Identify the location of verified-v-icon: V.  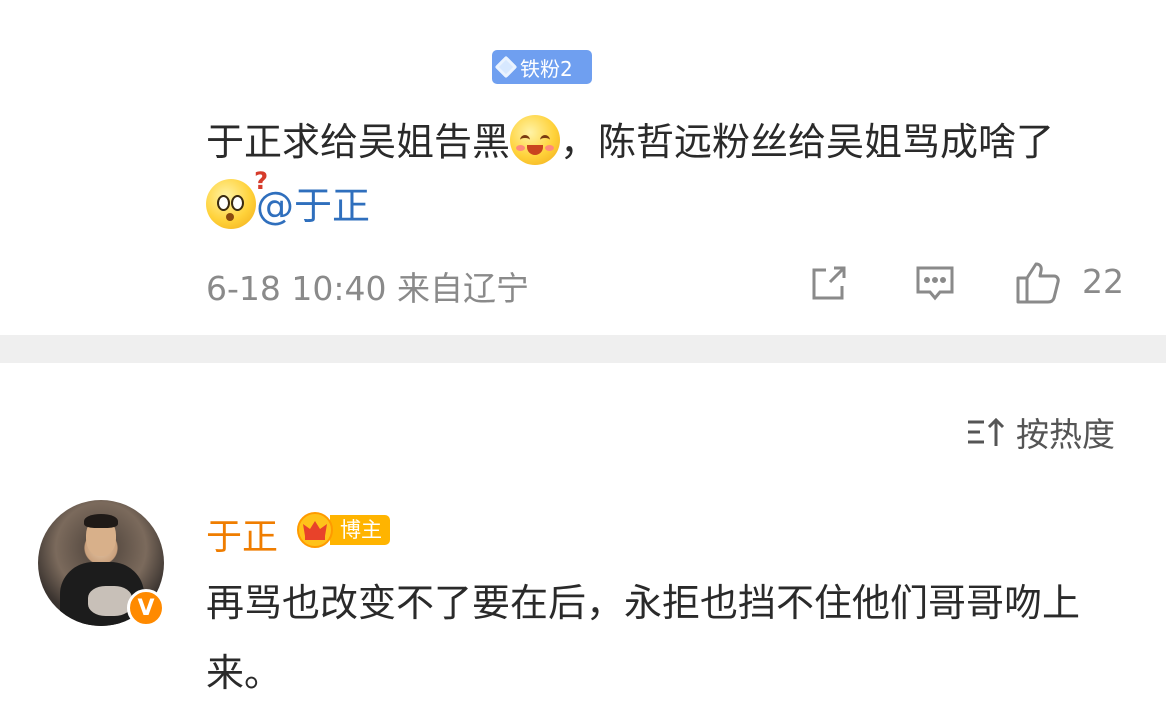
(146, 608).